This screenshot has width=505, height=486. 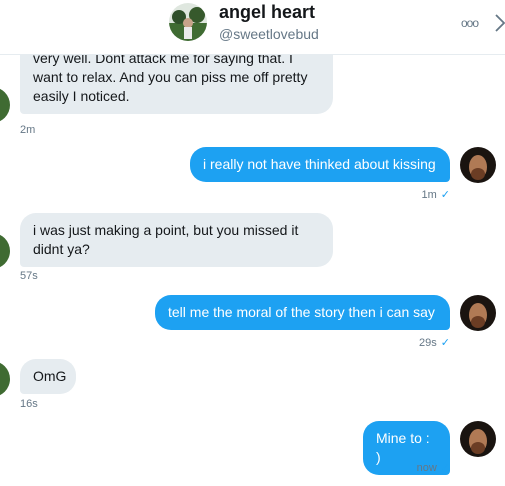 I want to click on message-text: i really not have thinked about kissing, so click(x=319, y=164).